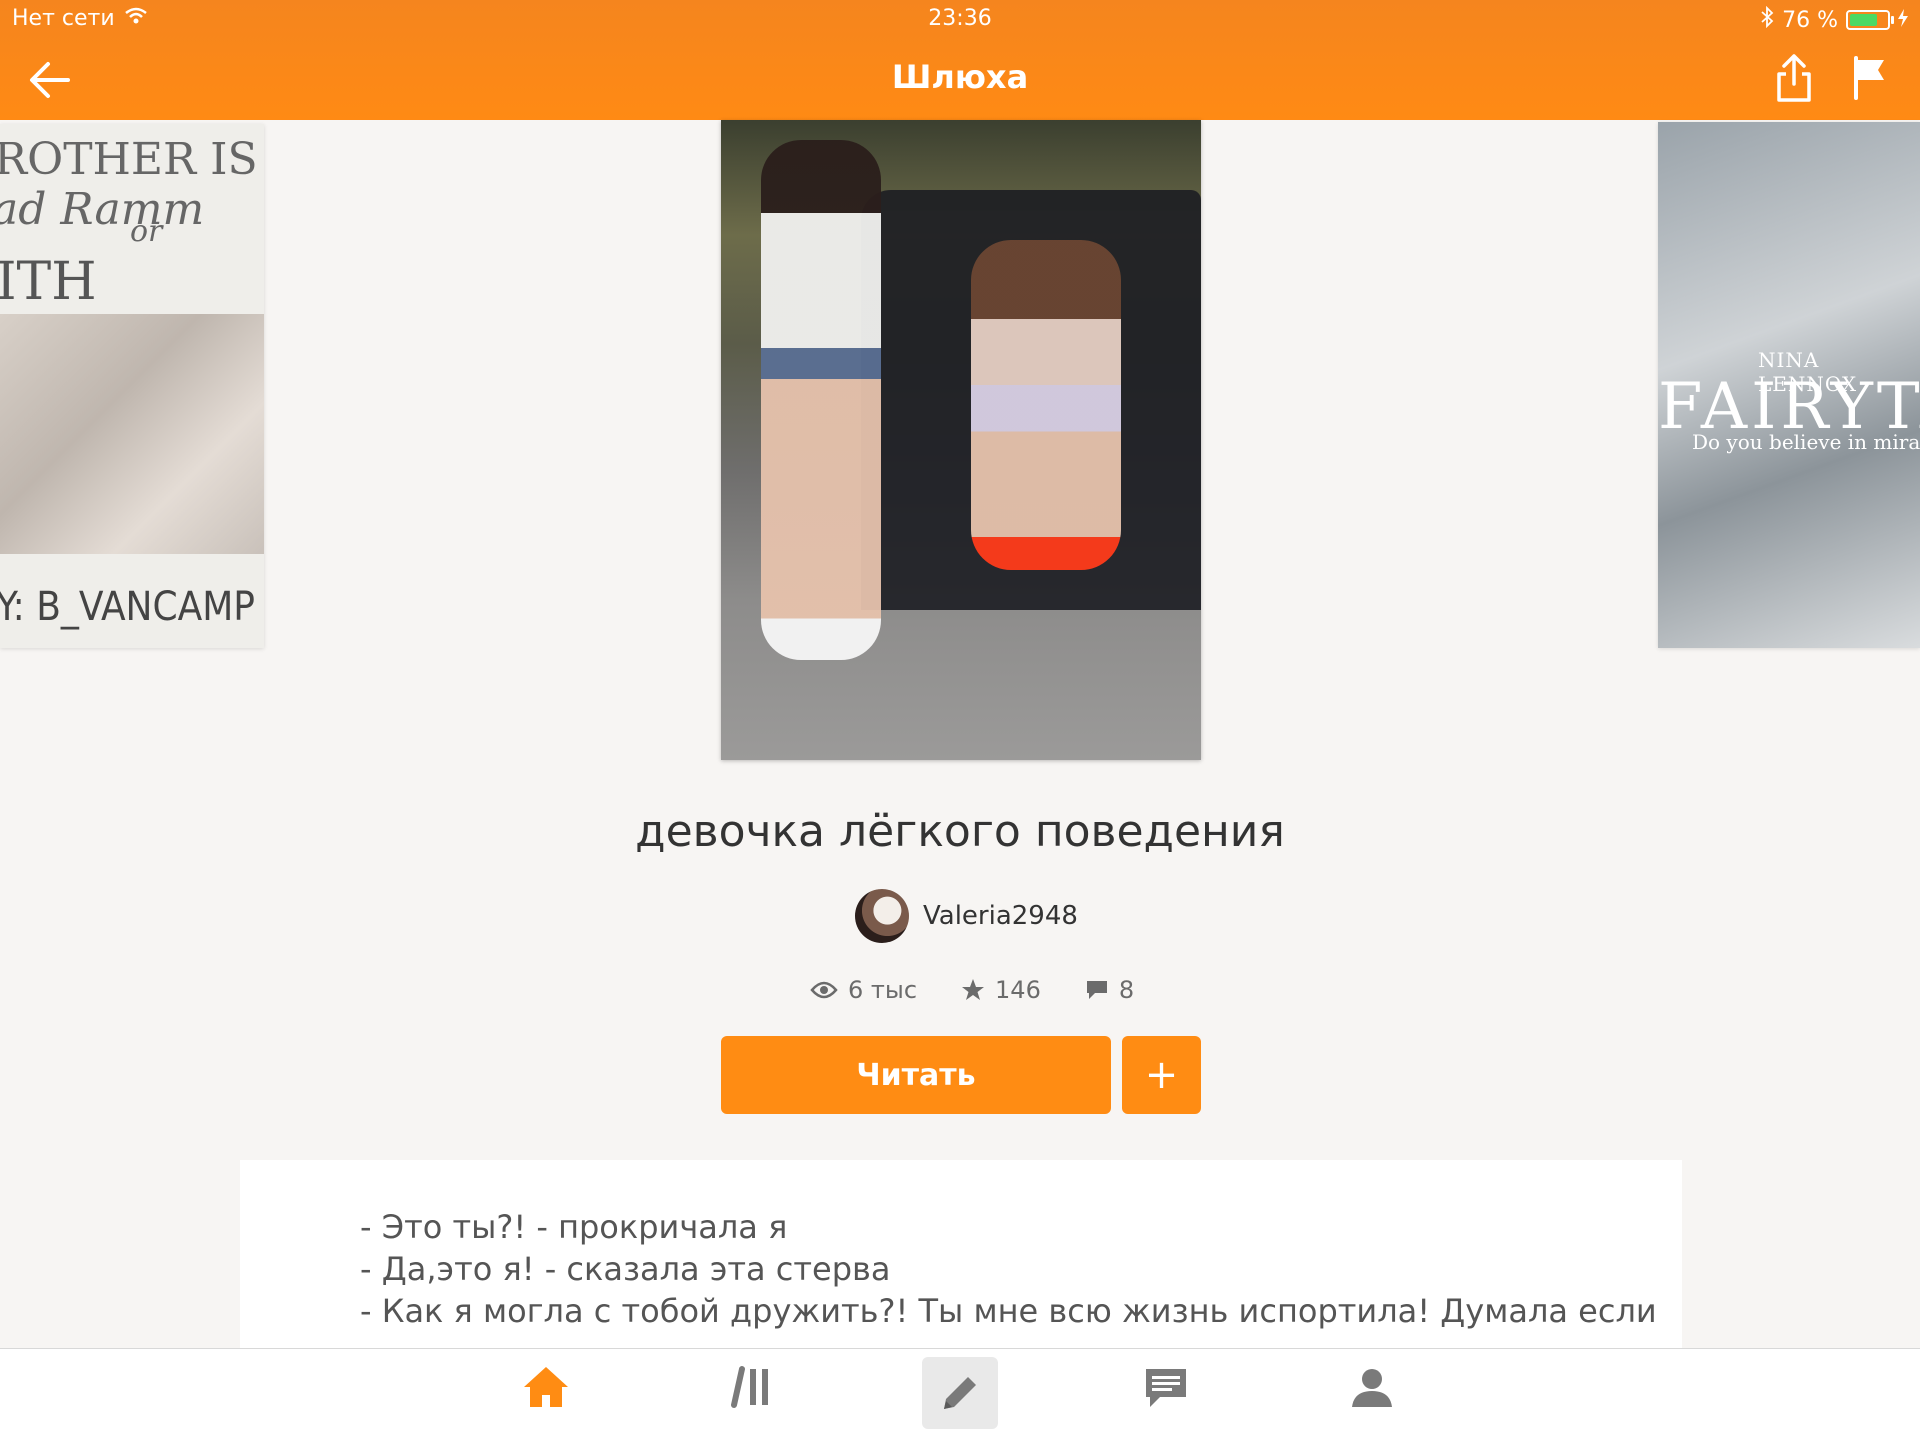  I want to click on tab-library, so click(754, 1387).